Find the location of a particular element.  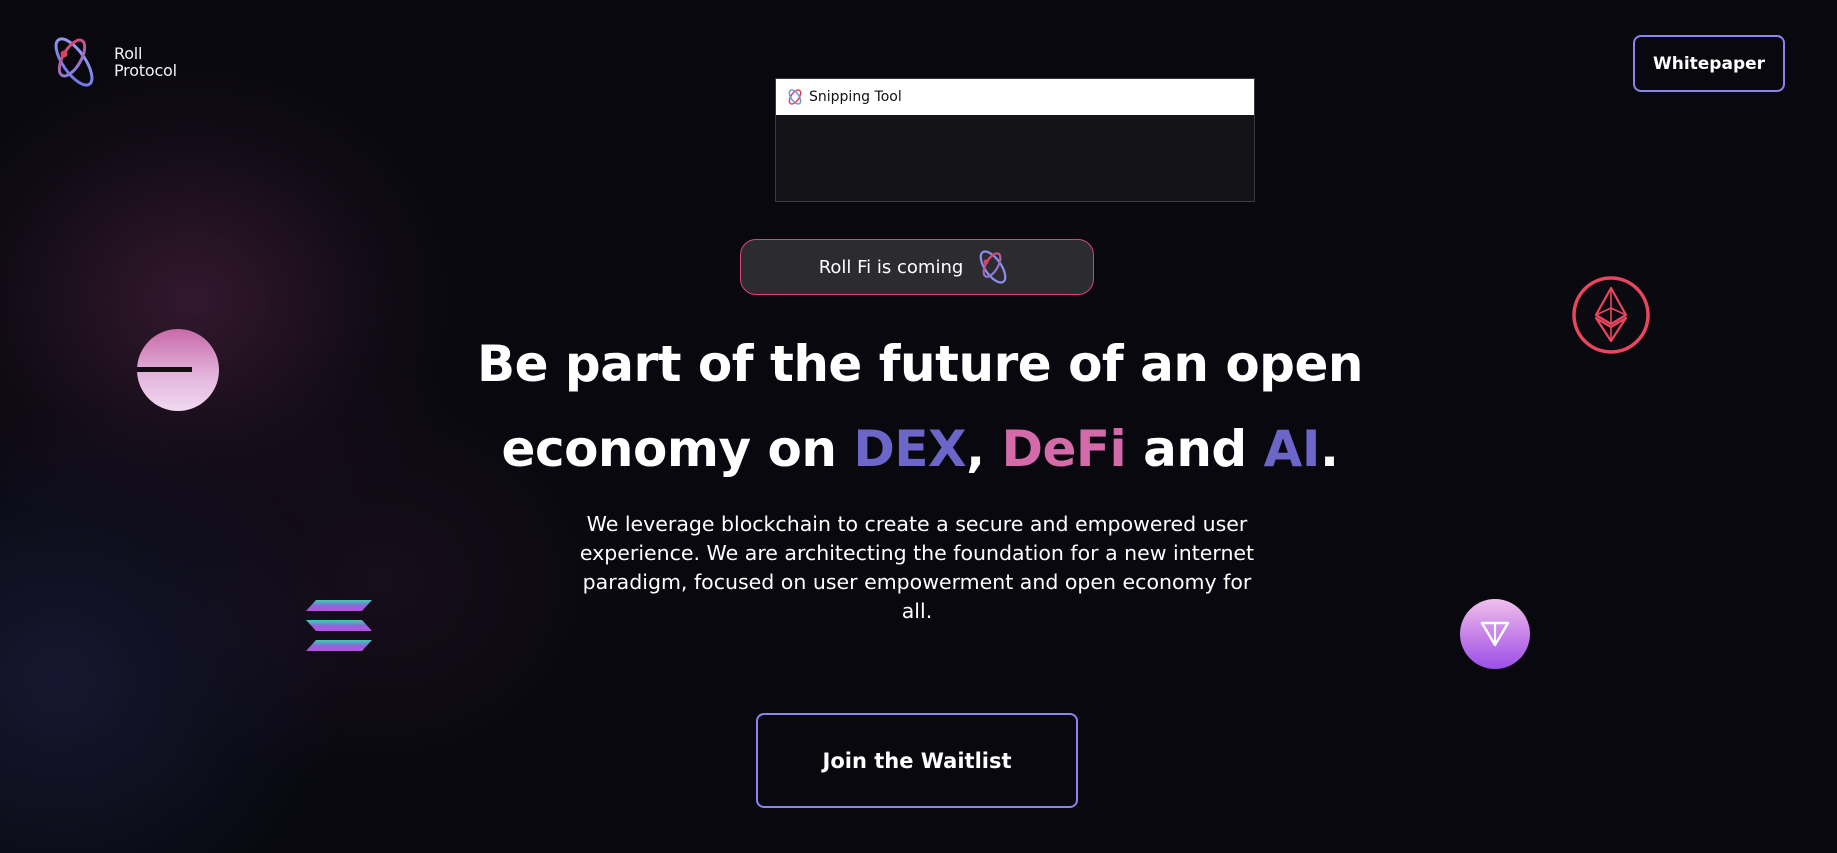

headline-ai: AI is located at coordinates (1292, 449).